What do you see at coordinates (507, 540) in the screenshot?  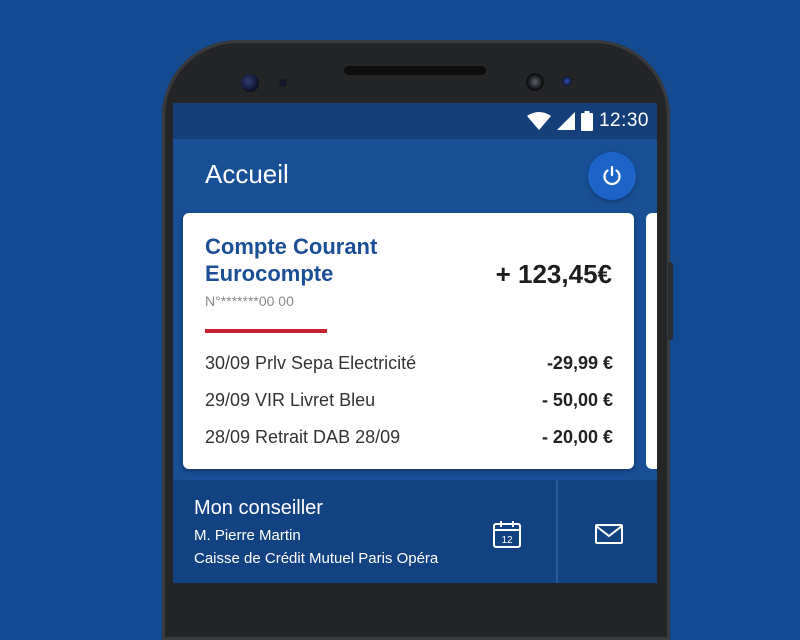 I see `calendar-day: 12` at bounding box center [507, 540].